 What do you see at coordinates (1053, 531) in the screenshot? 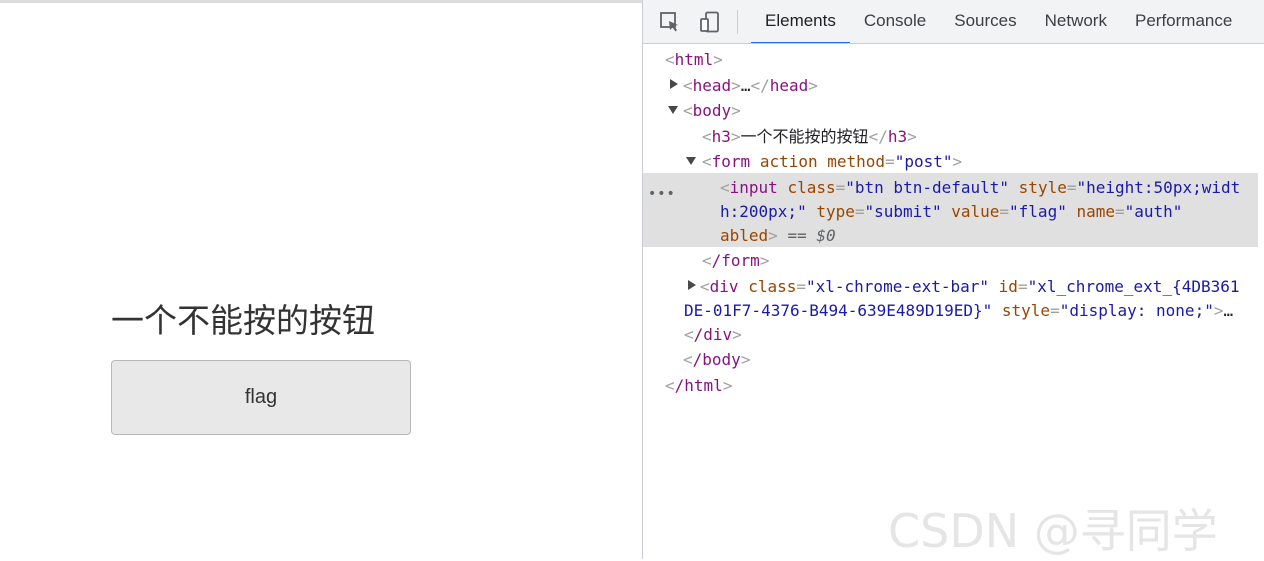
I see `csdn-watermark: CSDN @寻同学` at bounding box center [1053, 531].